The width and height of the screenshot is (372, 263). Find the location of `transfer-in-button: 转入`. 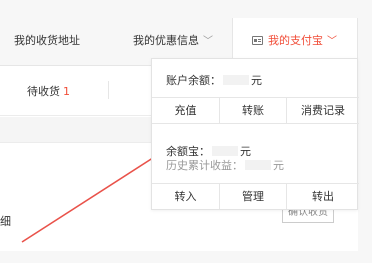

transfer-in-button: 转入 is located at coordinates (185, 196).